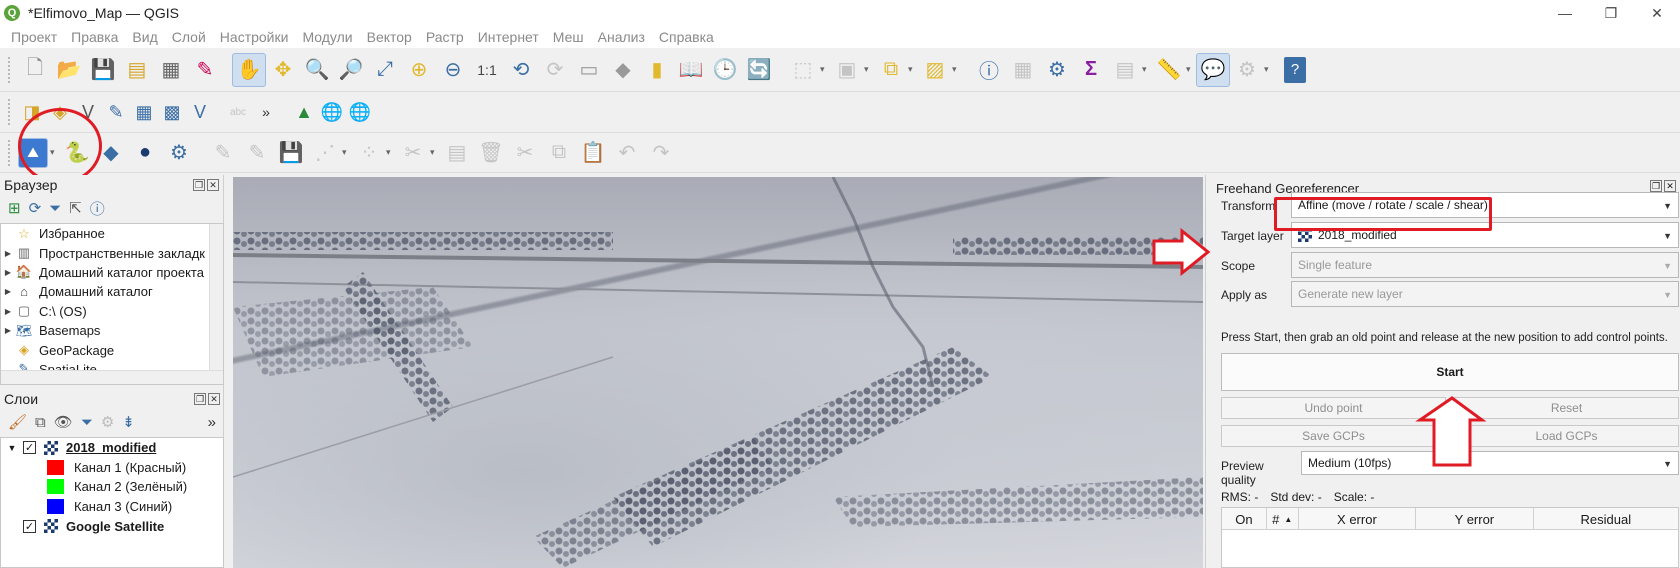 This screenshot has height=568, width=1680. Describe the element at coordinates (144, 112) in the screenshot. I see `new-virtual-layer-icon: ▦` at that location.